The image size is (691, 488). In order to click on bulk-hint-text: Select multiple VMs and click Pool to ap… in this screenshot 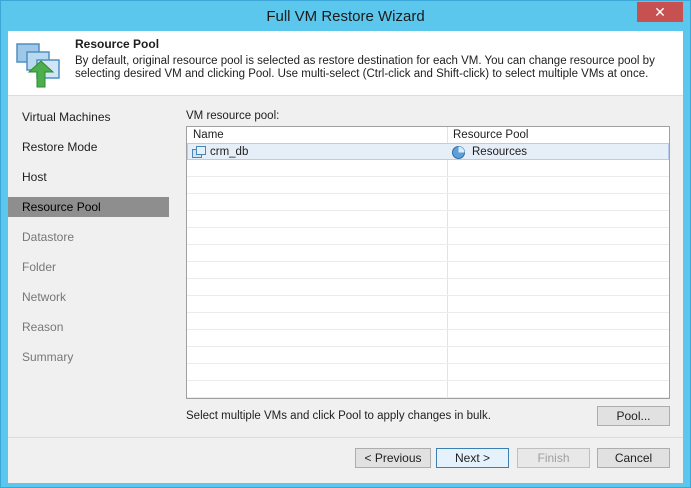, I will do `click(338, 416)`.